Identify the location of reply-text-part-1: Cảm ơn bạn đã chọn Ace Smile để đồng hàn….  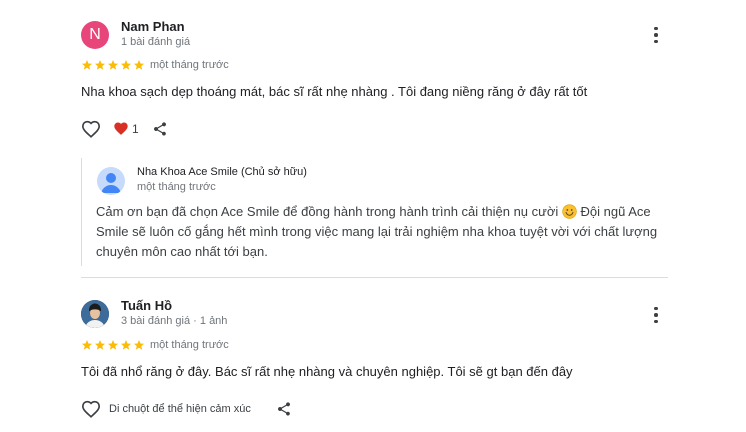
(329, 211).